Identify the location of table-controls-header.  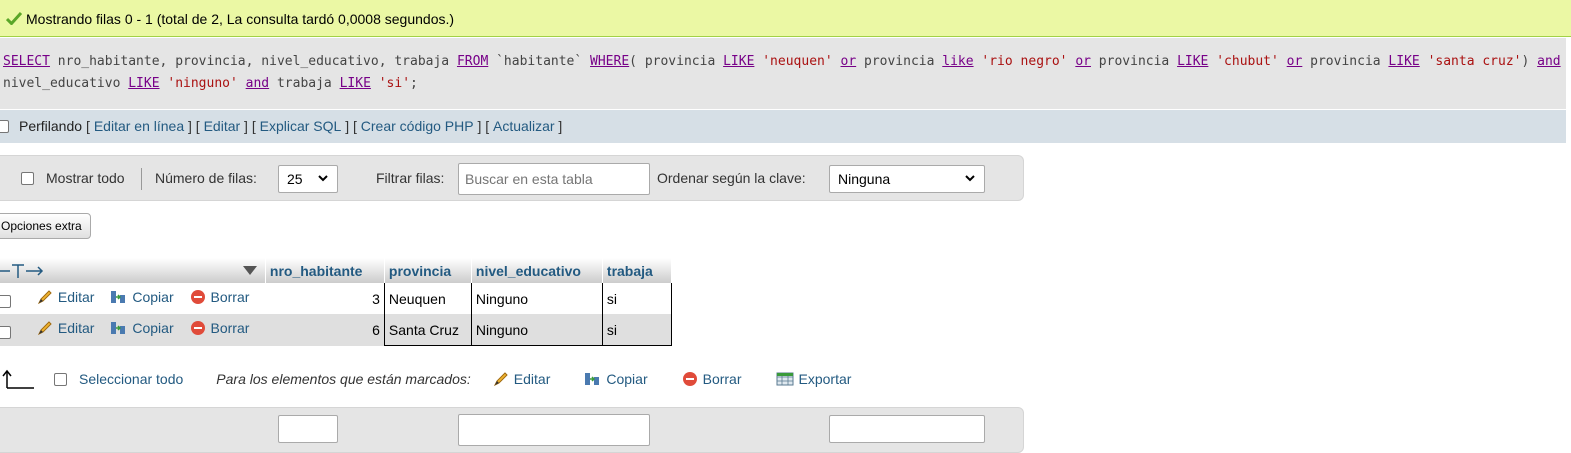
(133, 270).